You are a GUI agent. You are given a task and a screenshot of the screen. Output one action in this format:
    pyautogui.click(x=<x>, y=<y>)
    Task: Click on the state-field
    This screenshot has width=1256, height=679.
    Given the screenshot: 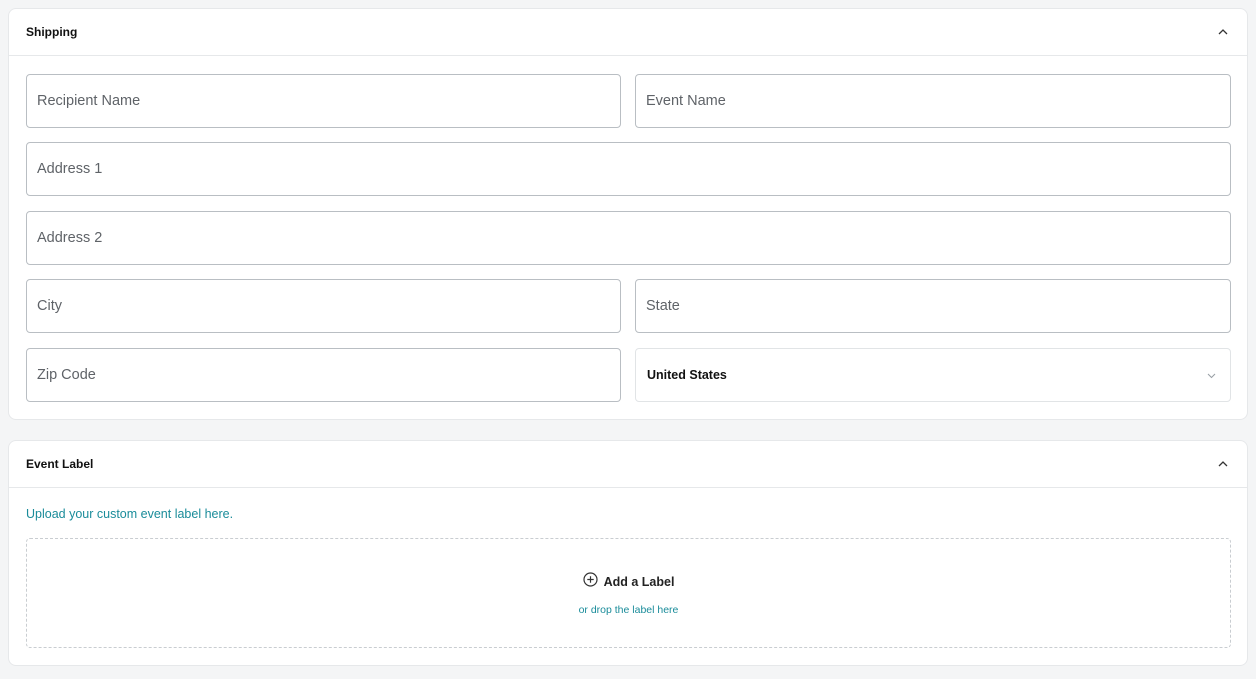 What is the action you would take?
    pyautogui.click(x=933, y=306)
    